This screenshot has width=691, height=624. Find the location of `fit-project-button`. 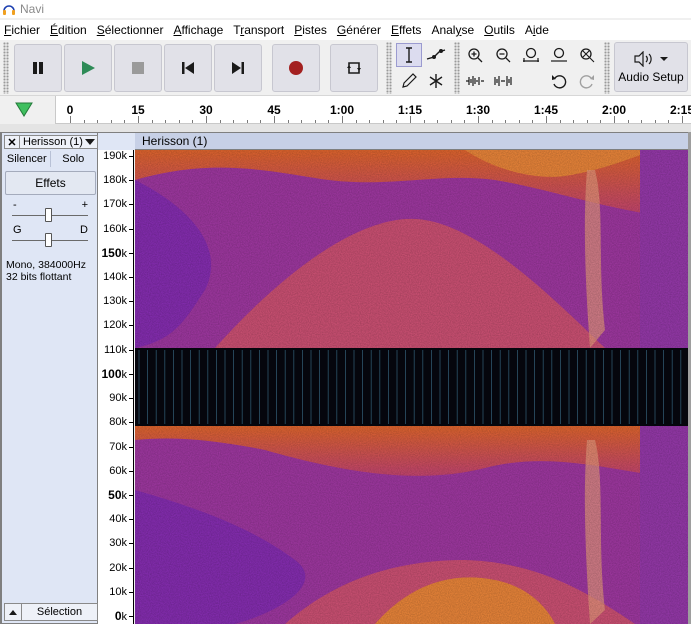

fit-project-button is located at coordinates (559, 55).